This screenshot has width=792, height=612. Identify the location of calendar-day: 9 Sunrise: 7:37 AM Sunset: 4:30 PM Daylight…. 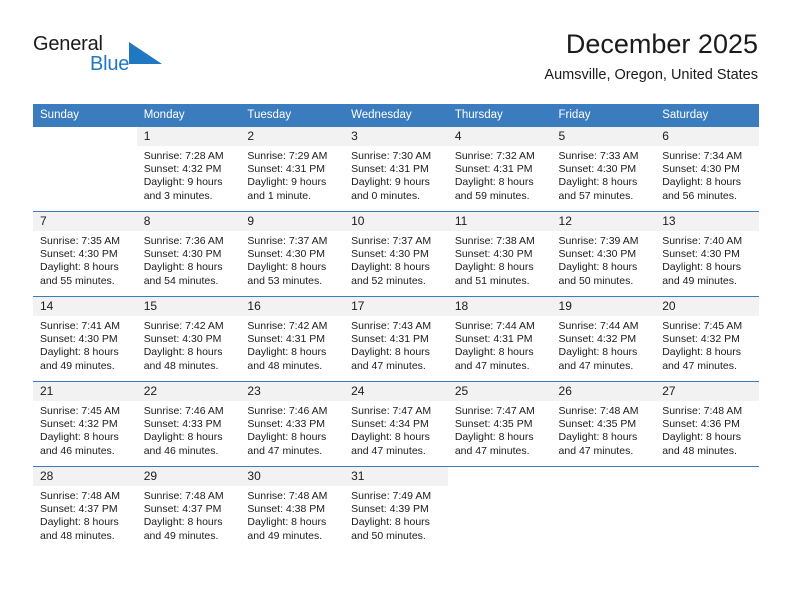
(292, 254).